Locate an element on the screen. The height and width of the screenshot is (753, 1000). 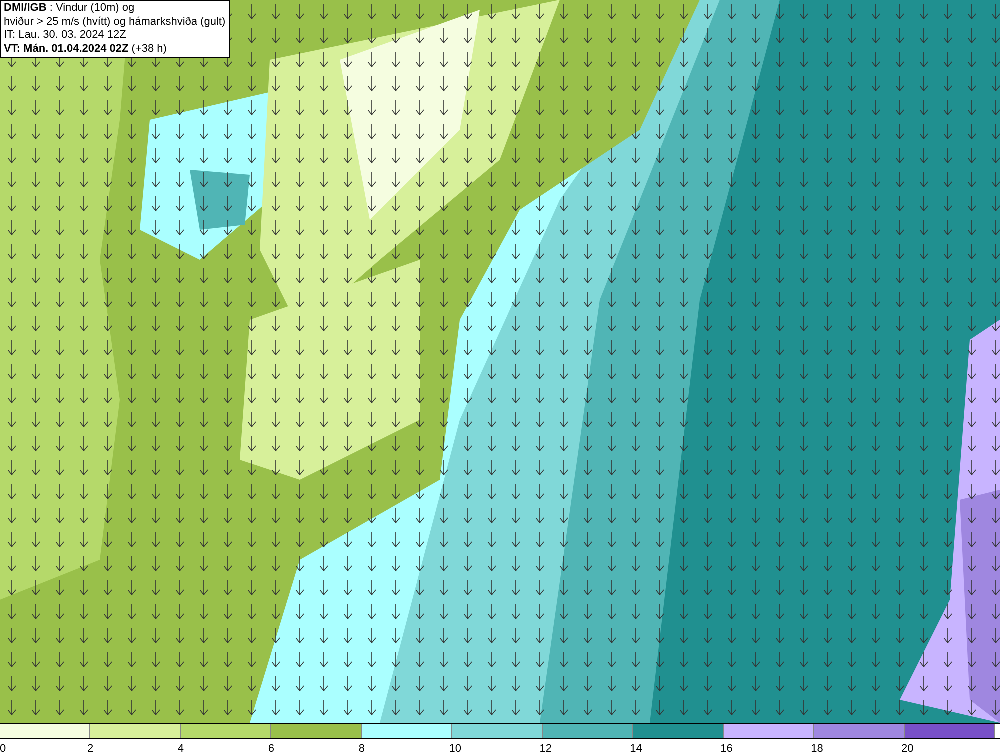
legend-label: 6 is located at coordinates (271, 748).